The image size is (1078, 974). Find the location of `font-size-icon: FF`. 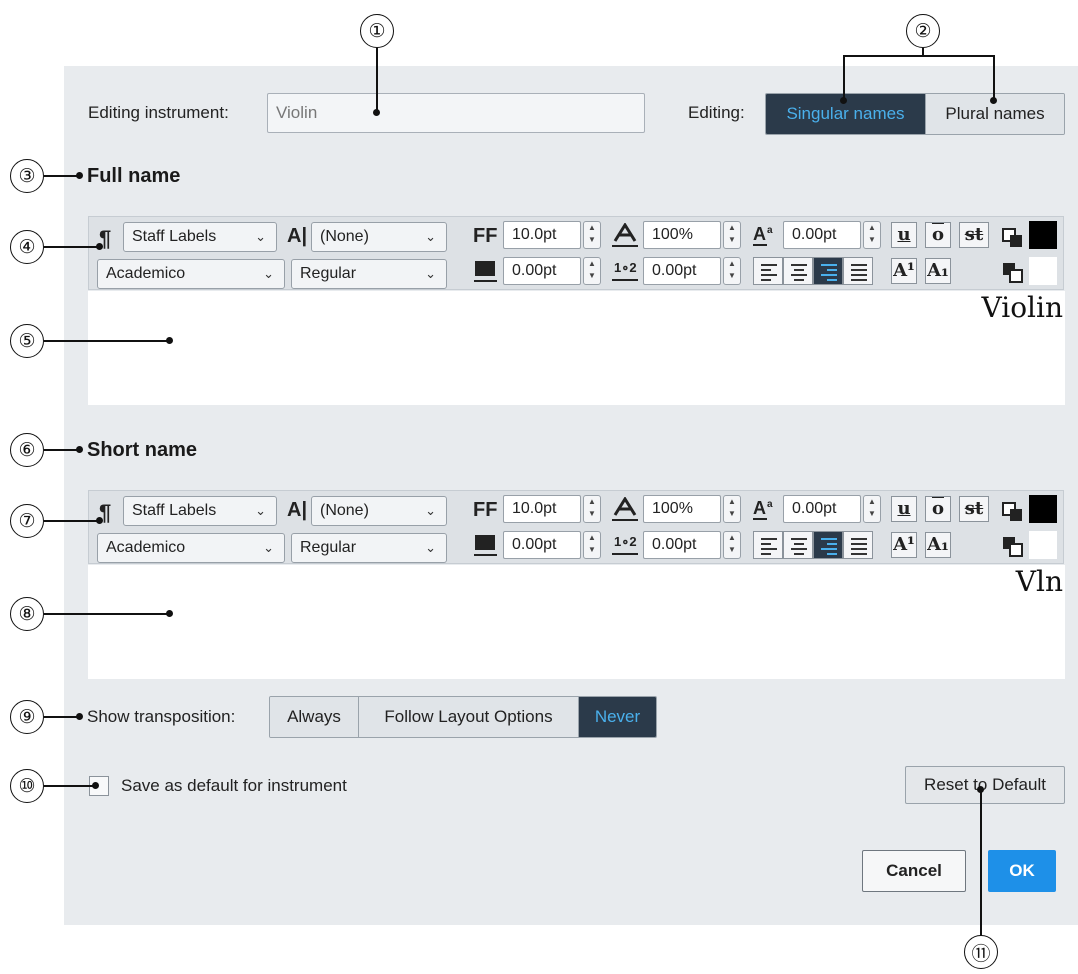

font-size-icon: FF is located at coordinates (485, 510).